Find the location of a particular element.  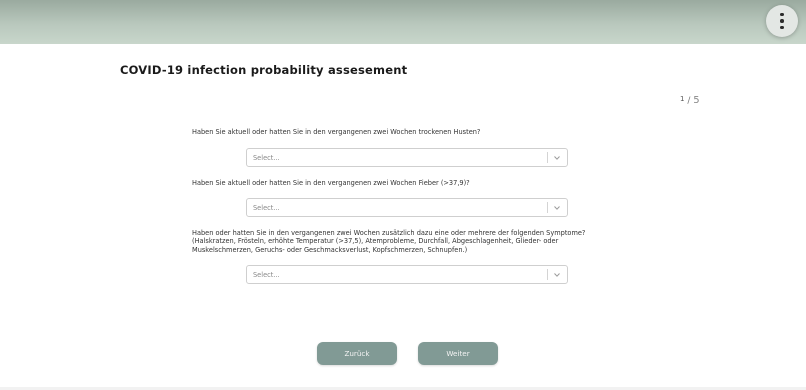

more-vertical-icon is located at coordinates (782, 21).